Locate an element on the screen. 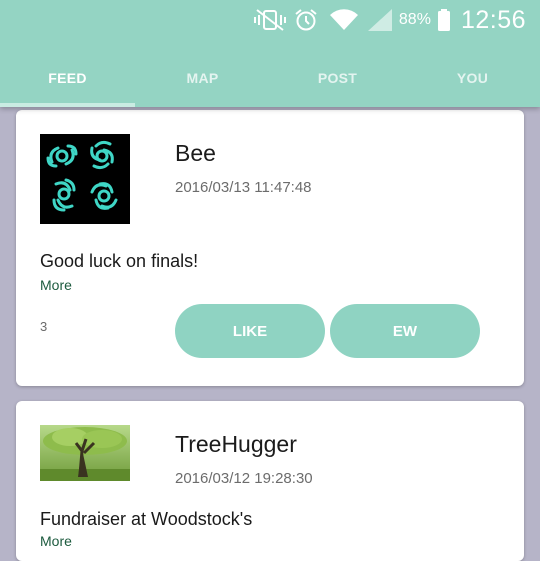  post-timestamp: 2016/03/13 11:47:48 is located at coordinates (243, 187).